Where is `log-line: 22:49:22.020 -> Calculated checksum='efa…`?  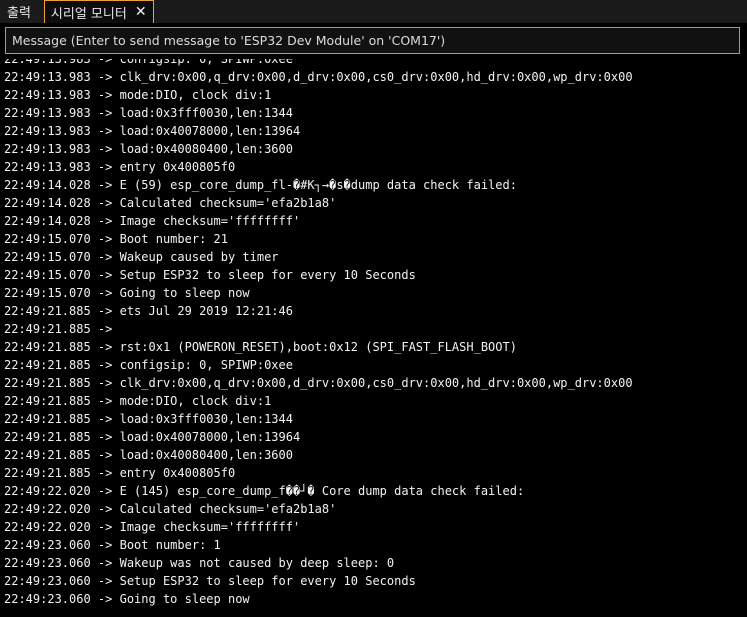 log-line: 22:49:22.020 -> Calculated checksum='efa… is located at coordinates (170, 509).